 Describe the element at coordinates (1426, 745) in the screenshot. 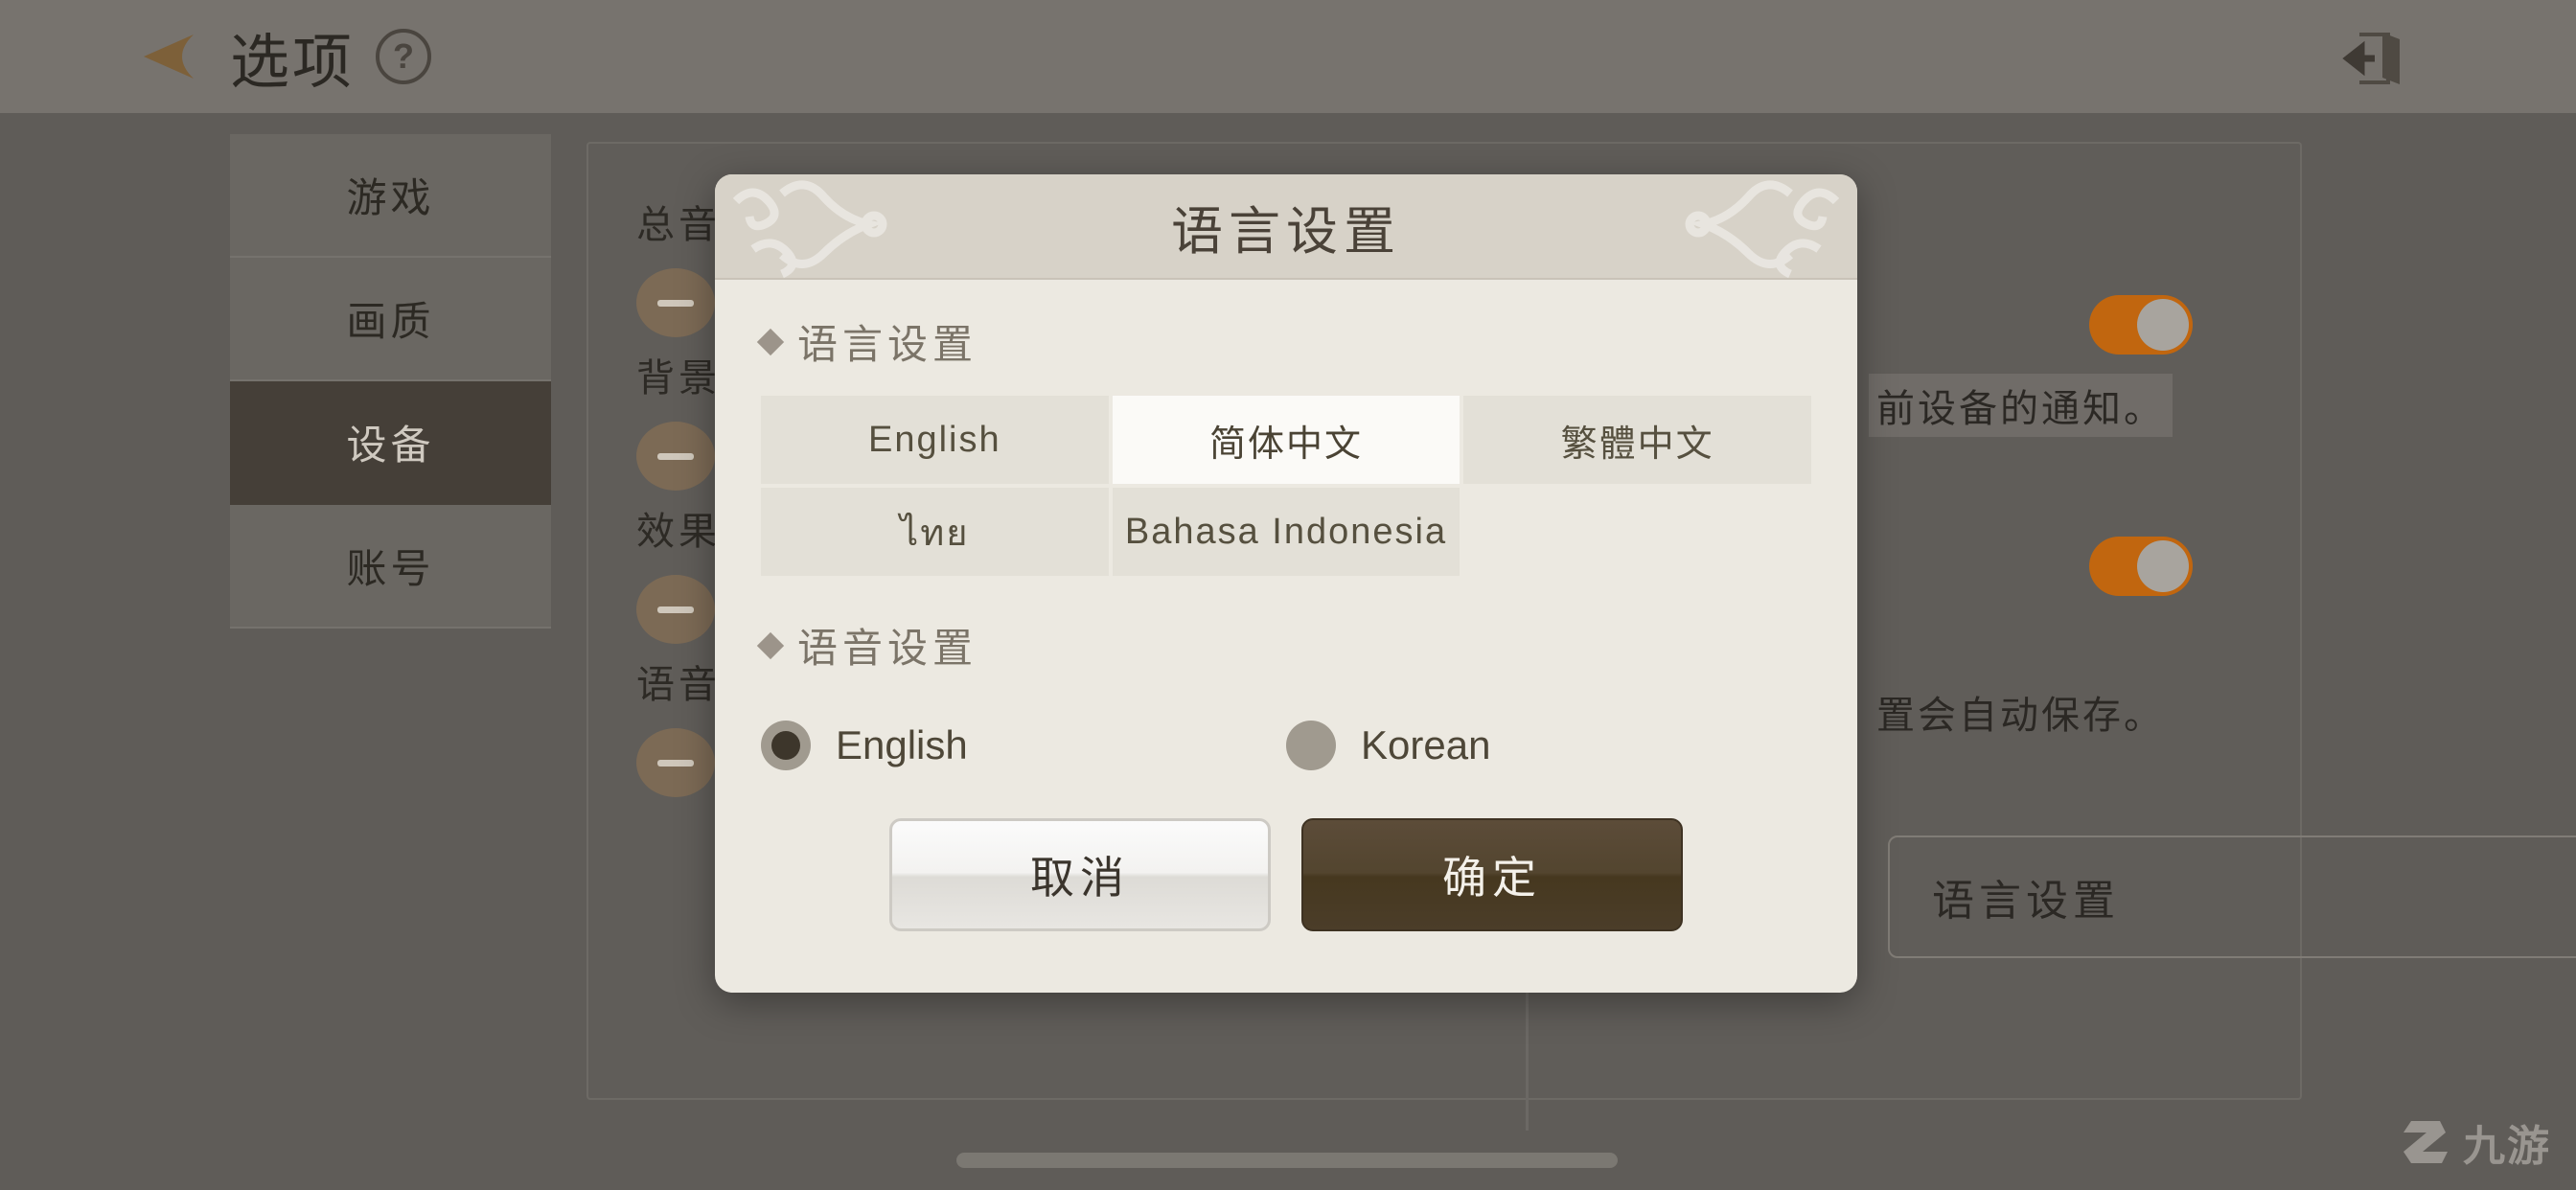

I see `voice-option-label: Korean` at that location.